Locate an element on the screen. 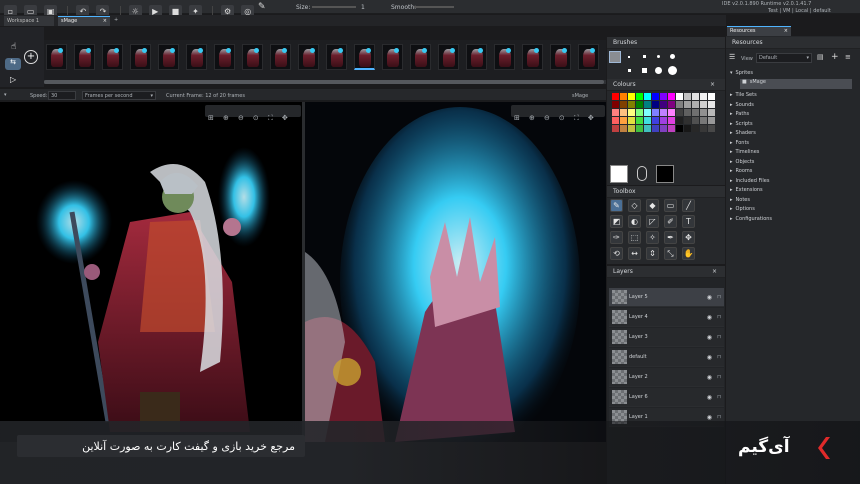 The image size is (860, 484). onion-skin-icon: ⇆ is located at coordinates (13, 64).